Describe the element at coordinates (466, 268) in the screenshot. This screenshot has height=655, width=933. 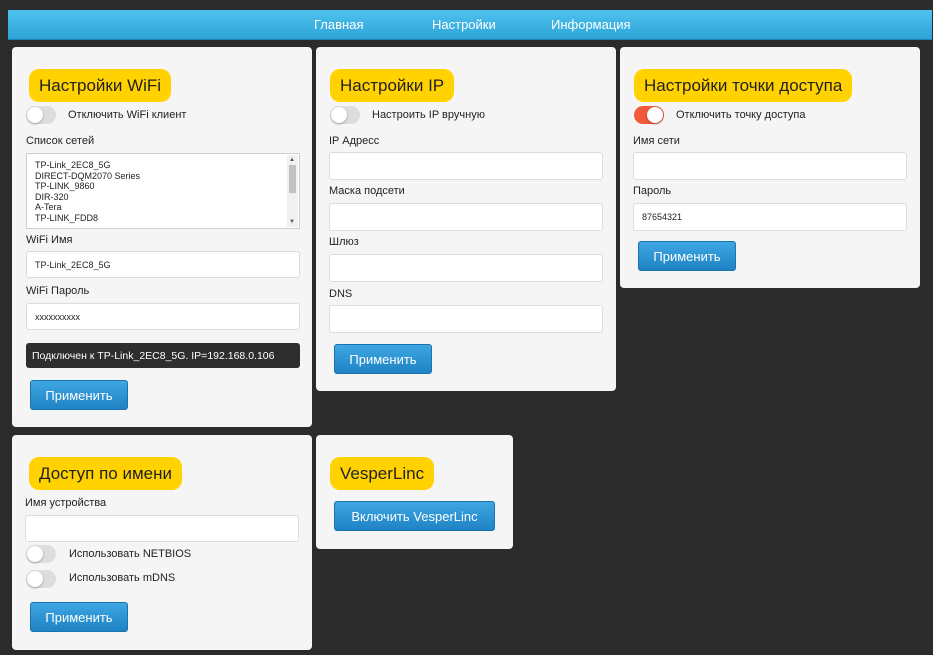
I see `gateway-input` at that location.